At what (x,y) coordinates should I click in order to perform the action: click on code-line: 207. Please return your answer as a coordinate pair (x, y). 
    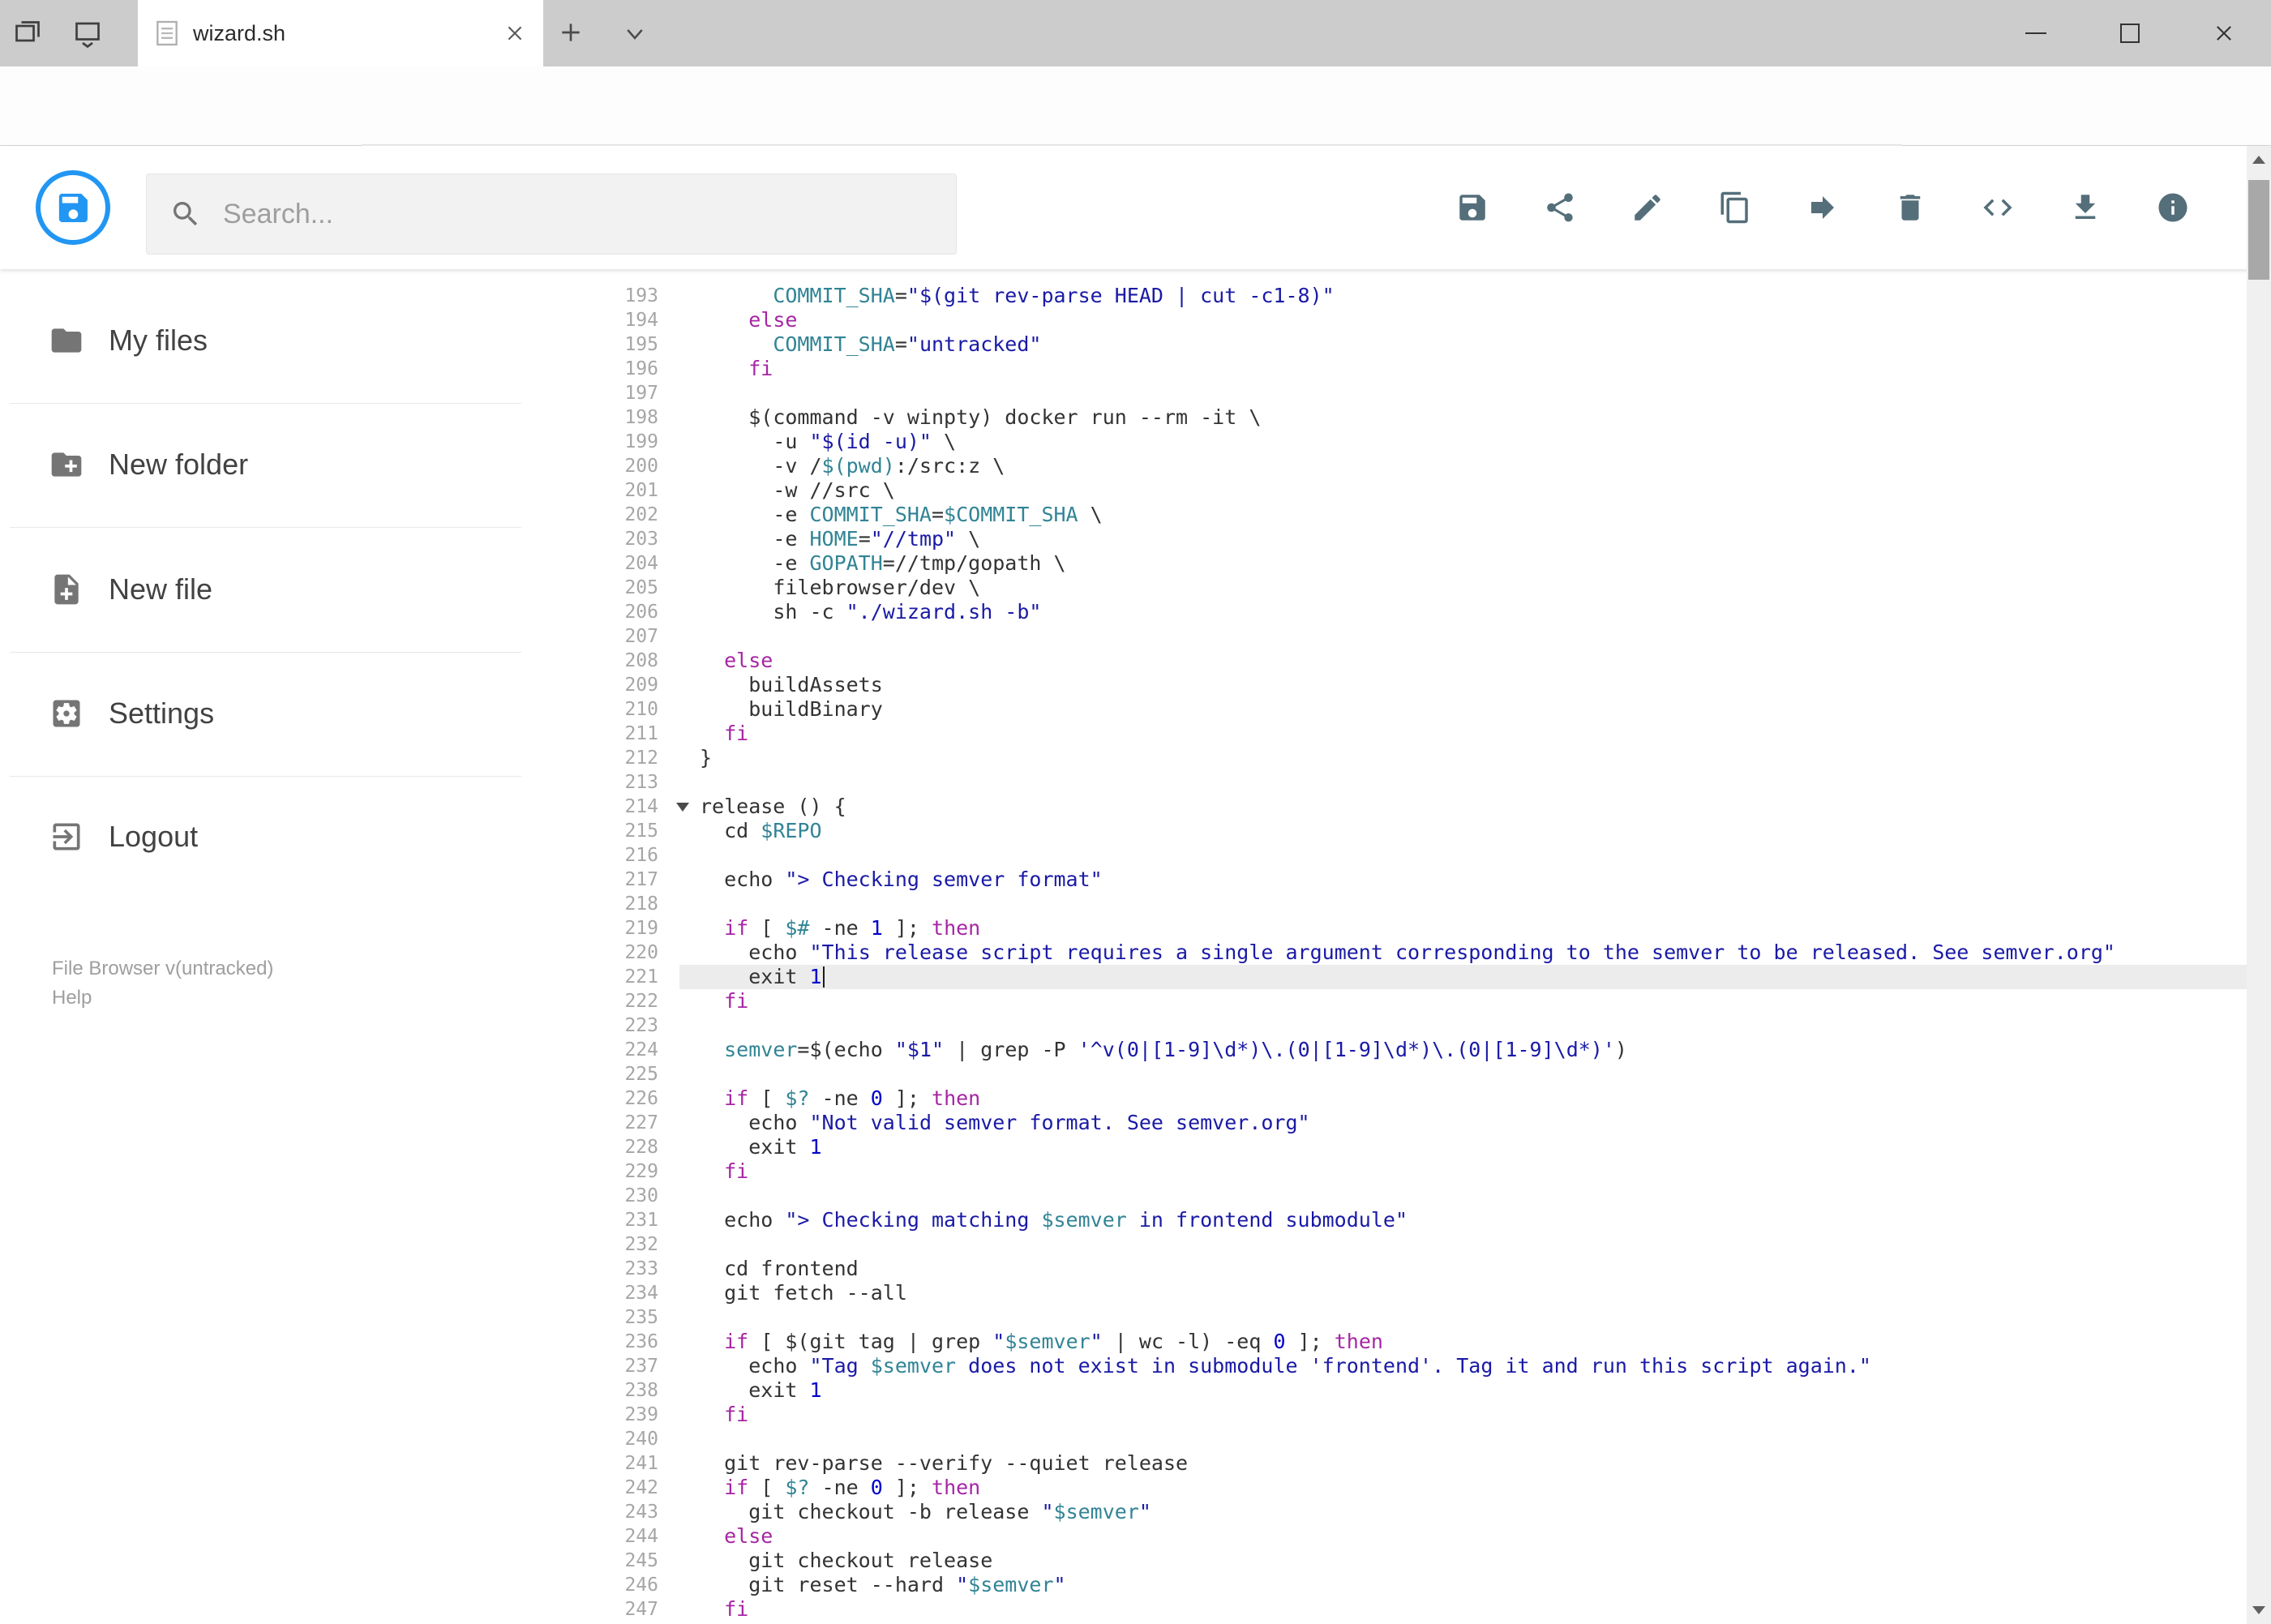
    Looking at the image, I should click on (1427, 636).